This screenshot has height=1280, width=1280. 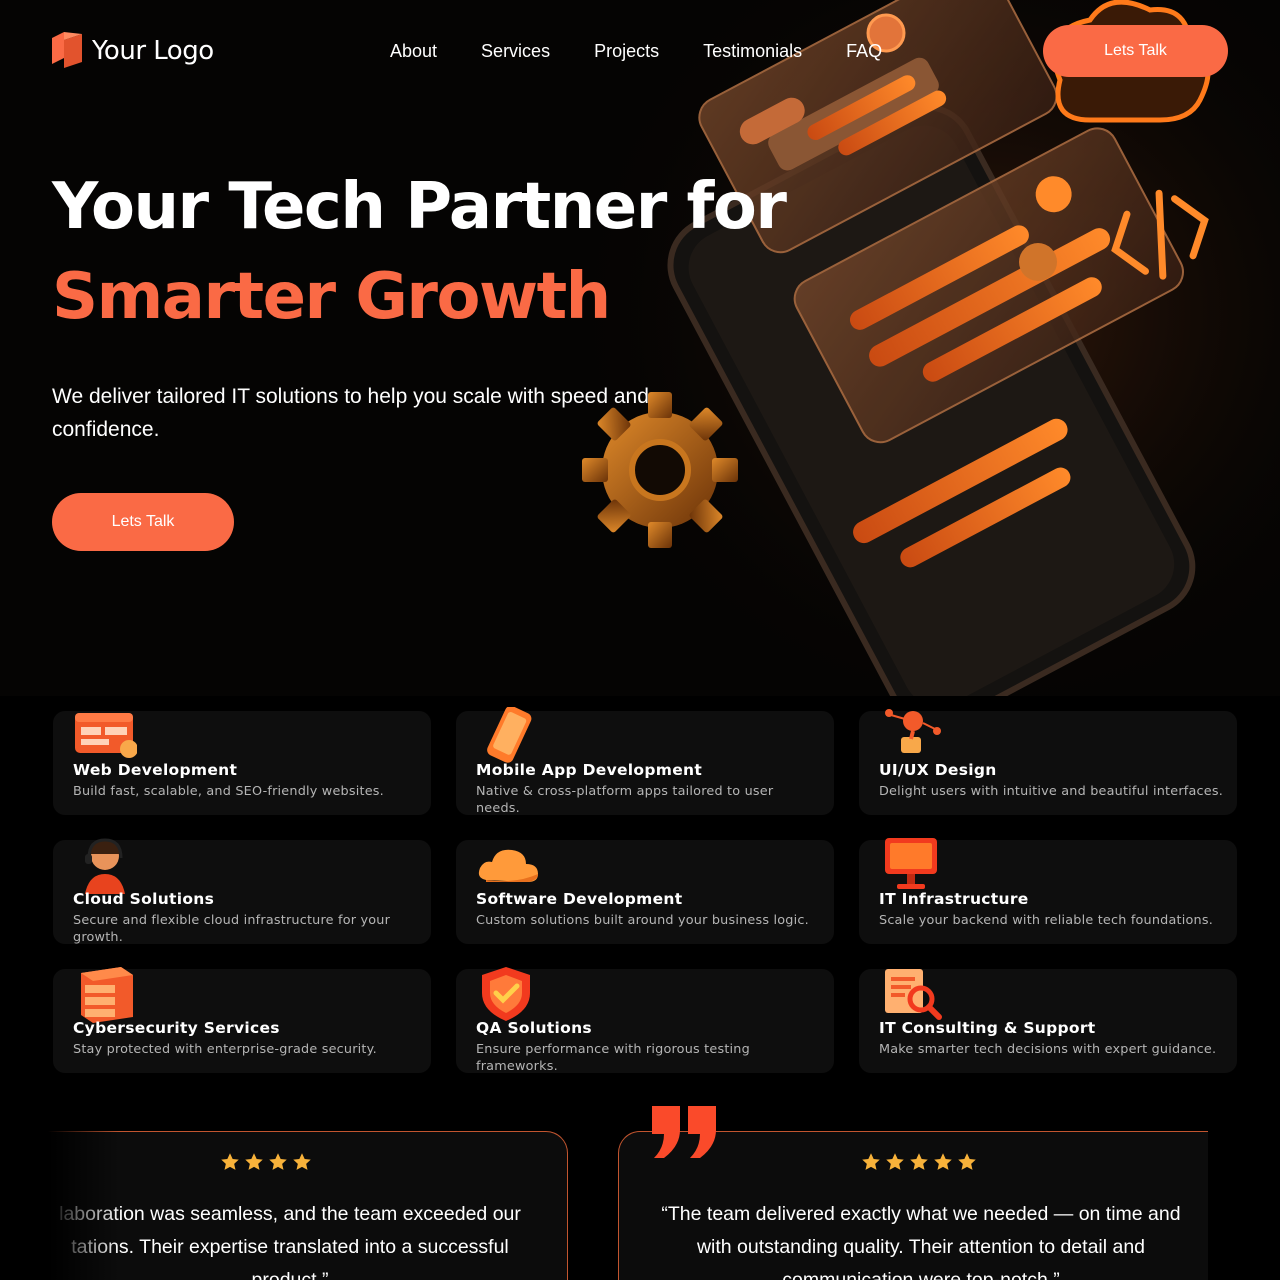 I want to click on header-lets-talk-button: Lets Talk, so click(x=1135, y=51).